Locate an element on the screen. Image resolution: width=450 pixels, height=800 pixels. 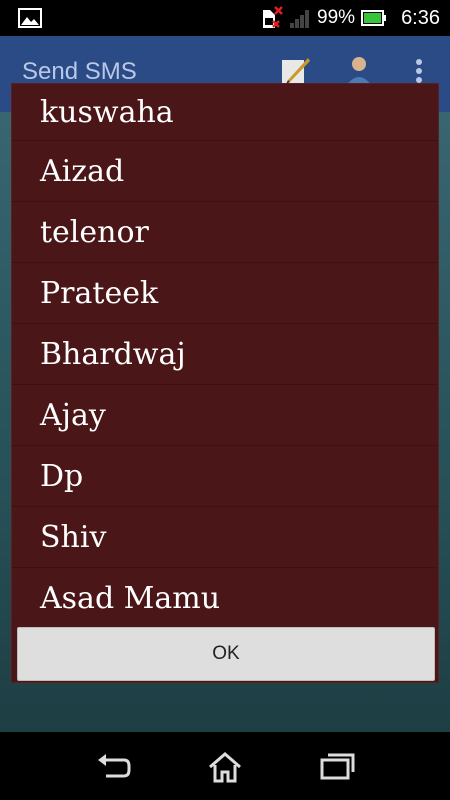
back-icon is located at coordinates (113, 766).